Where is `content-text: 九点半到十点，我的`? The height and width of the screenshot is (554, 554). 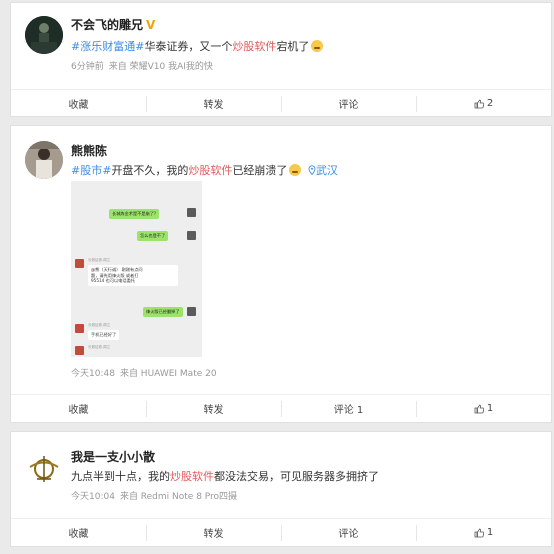
content-text: 九点半到十点，我的 is located at coordinates (120, 476).